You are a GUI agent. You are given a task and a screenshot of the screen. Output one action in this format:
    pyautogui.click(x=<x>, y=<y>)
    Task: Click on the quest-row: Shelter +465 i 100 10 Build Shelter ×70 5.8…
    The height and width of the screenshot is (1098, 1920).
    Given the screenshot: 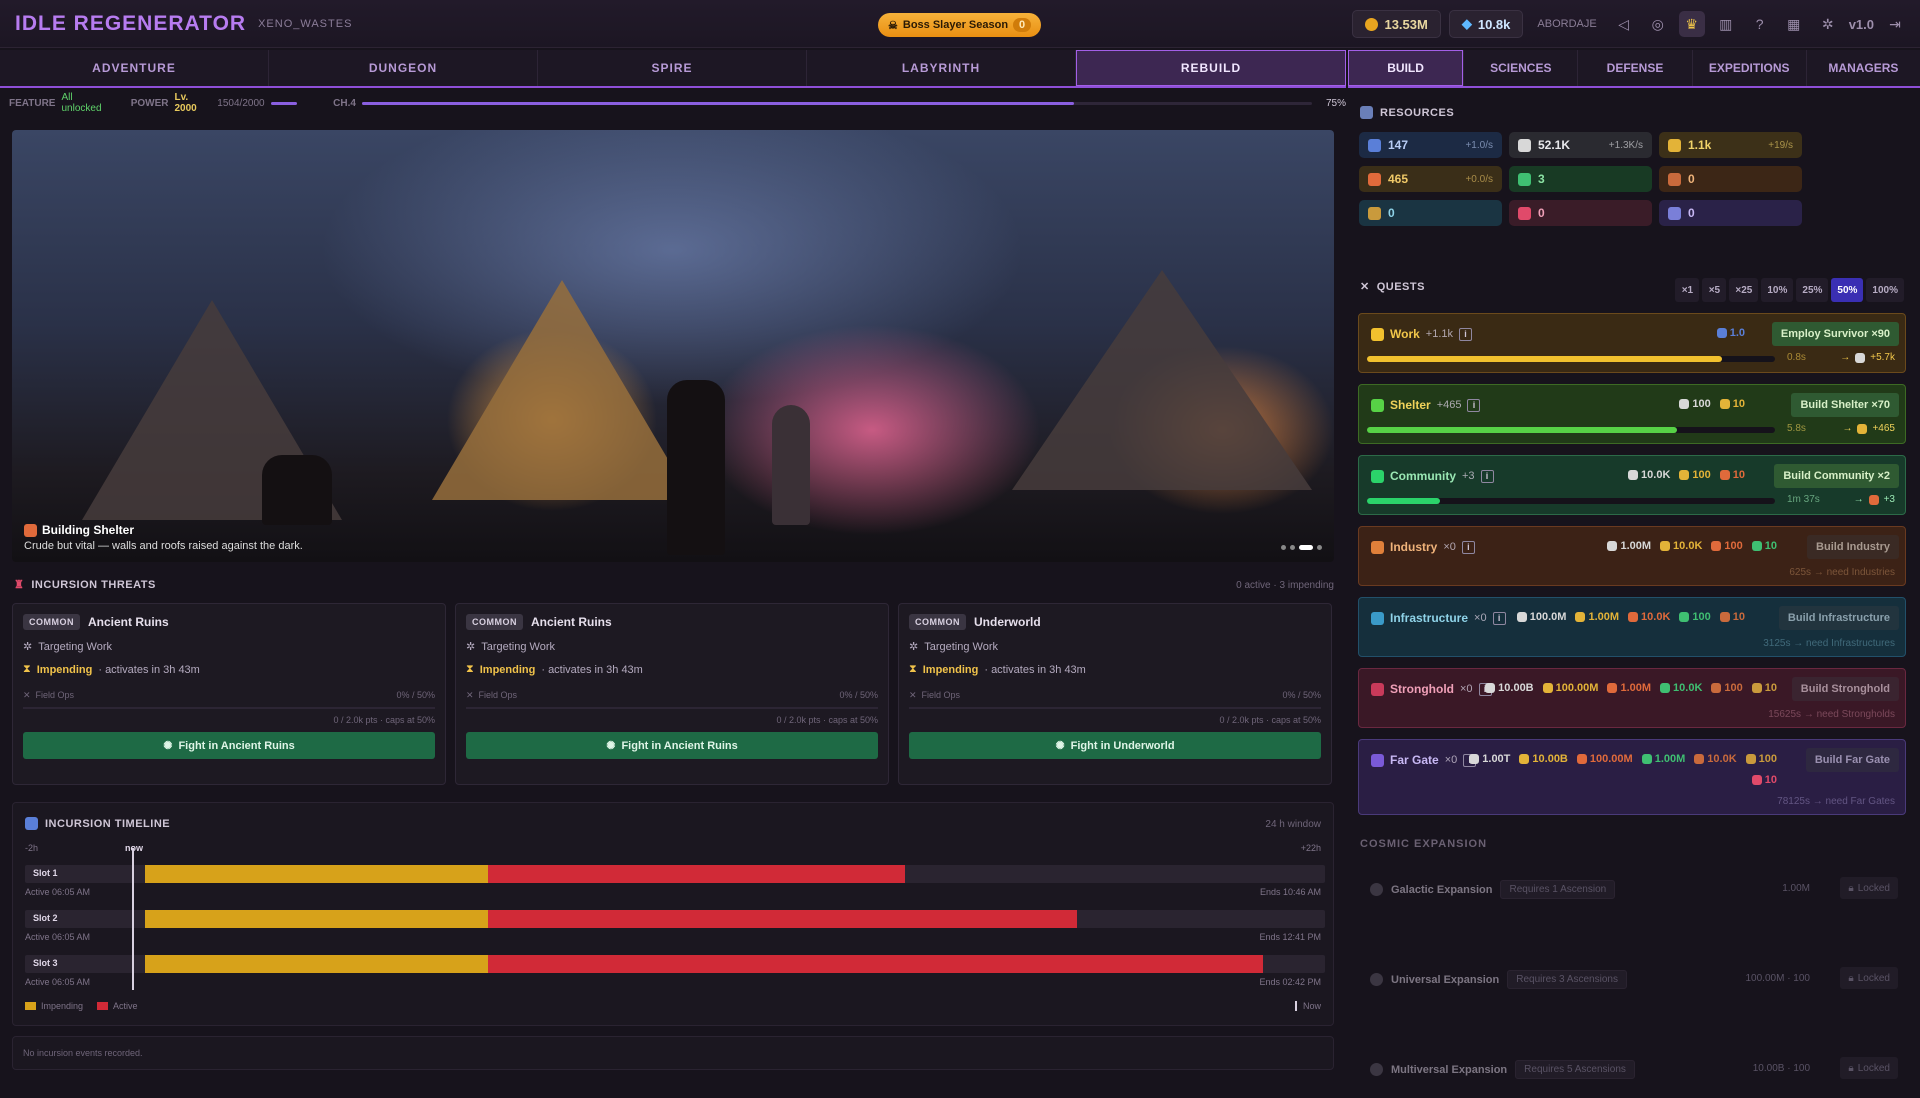 What is the action you would take?
    pyautogui.click(x=1632, y=414)
    